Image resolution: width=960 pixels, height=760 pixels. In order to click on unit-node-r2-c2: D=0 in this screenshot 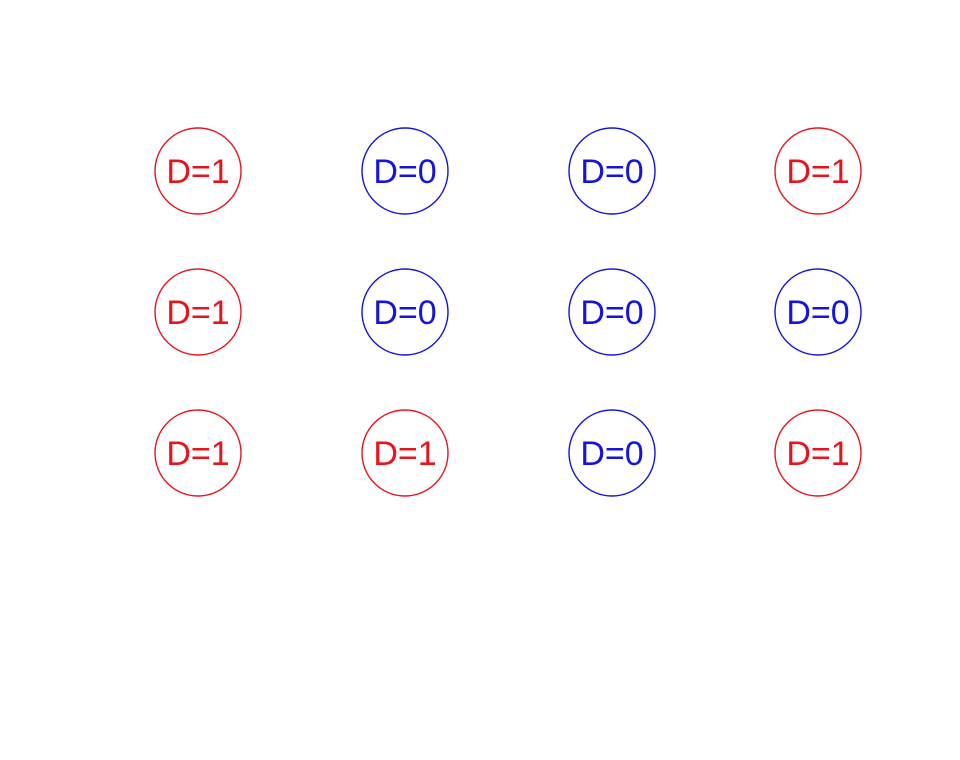, I will do `click(405, 312)`.